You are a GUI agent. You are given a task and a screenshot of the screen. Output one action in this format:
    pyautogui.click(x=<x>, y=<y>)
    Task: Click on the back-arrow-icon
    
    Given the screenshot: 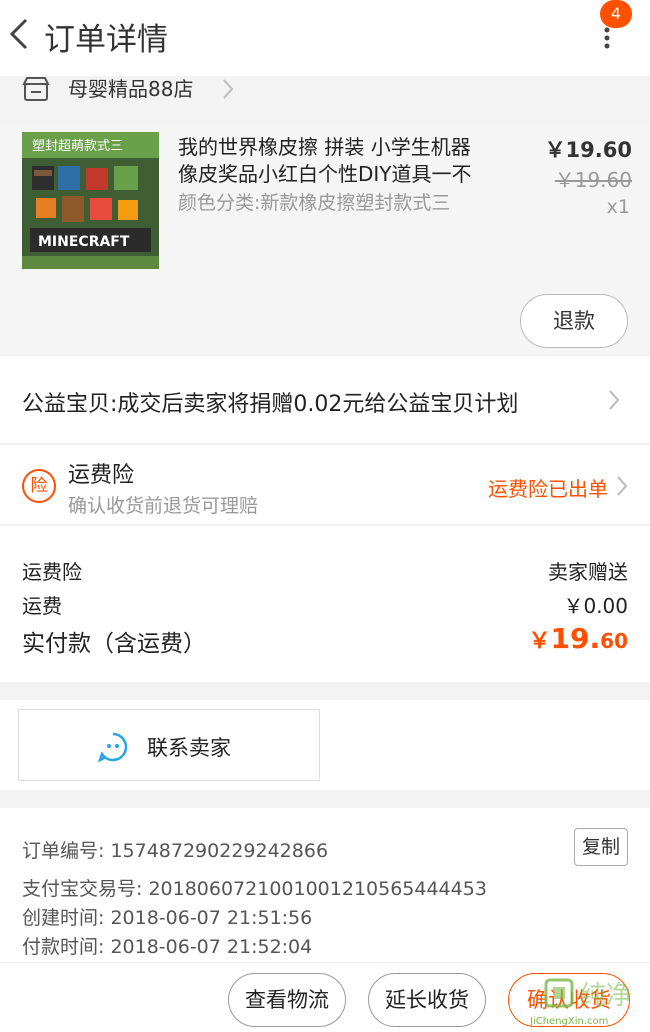 What is the action you would take?
    pyautogui.click(x=20, y=34)
    